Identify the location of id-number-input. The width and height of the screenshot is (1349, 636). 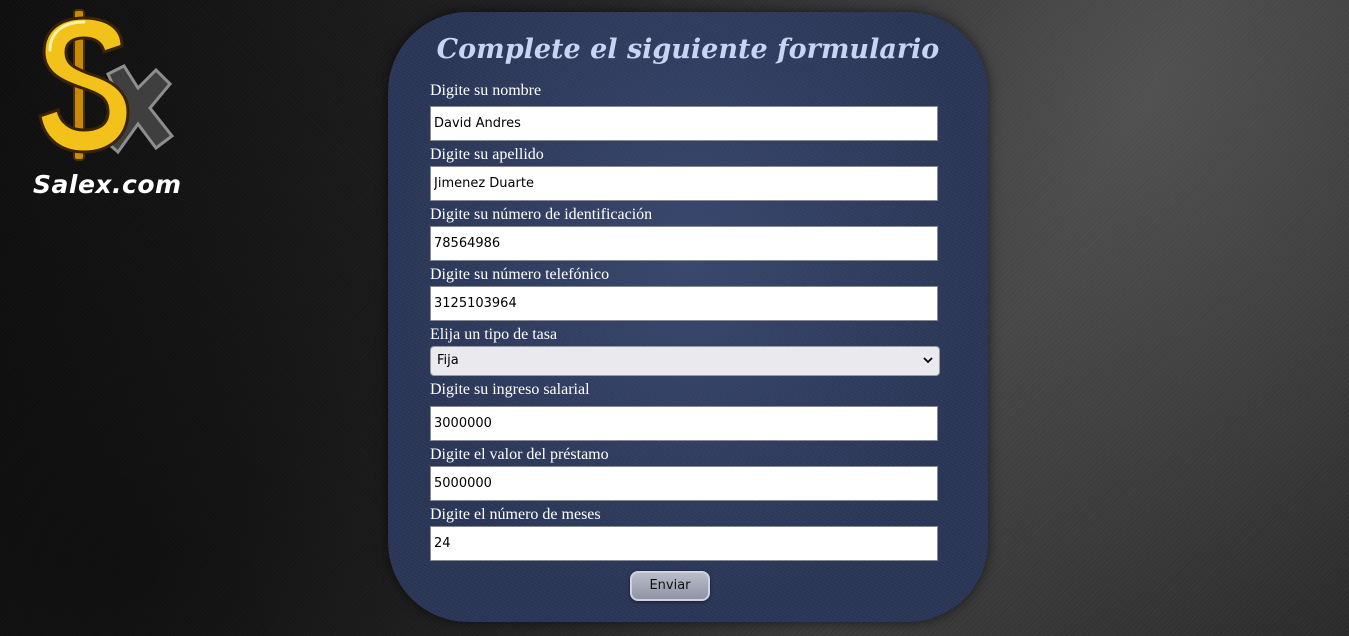
(684, 243).